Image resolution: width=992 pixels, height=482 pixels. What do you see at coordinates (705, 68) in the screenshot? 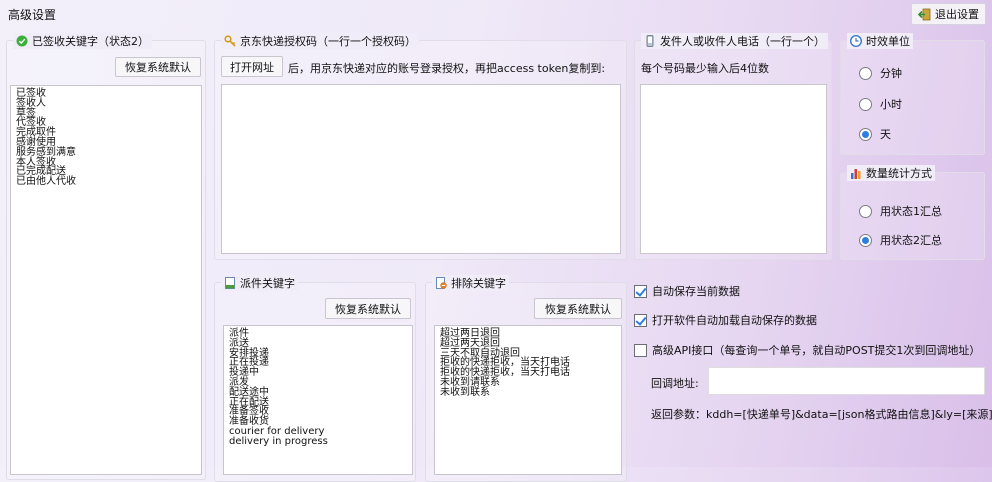
I see `phone-hint: 每个号码最少输入后4位数` at bounding box center [705, 68].